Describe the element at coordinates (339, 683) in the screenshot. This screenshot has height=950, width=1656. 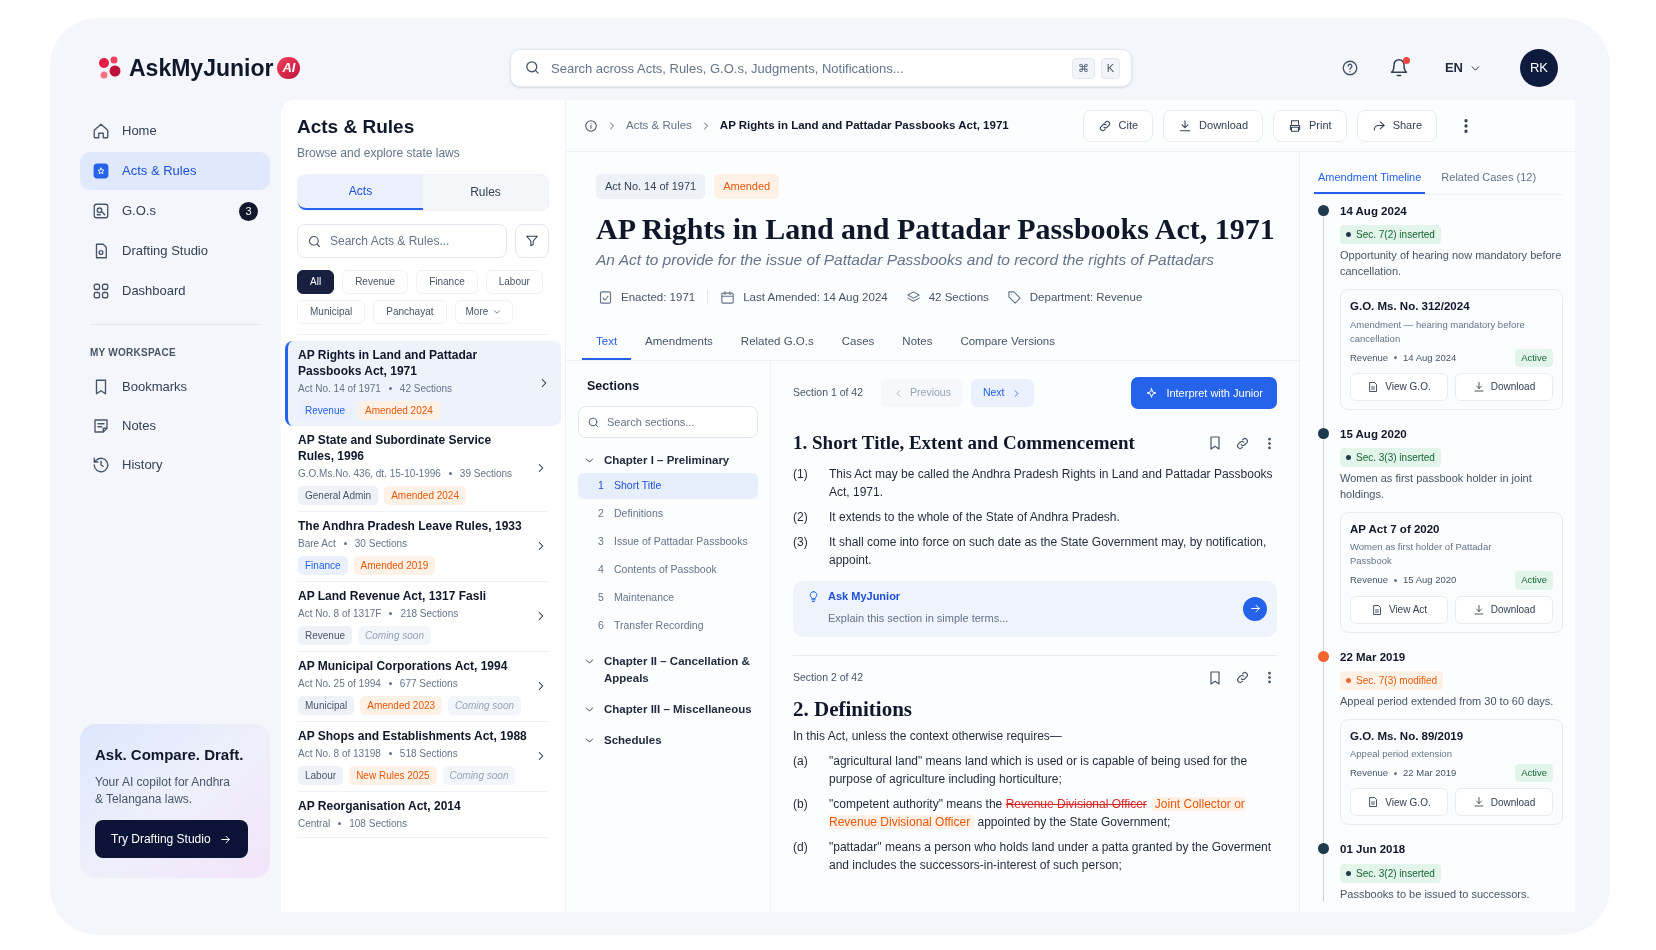
I see `act-meta: Act No. 25 of 1994` at that location.